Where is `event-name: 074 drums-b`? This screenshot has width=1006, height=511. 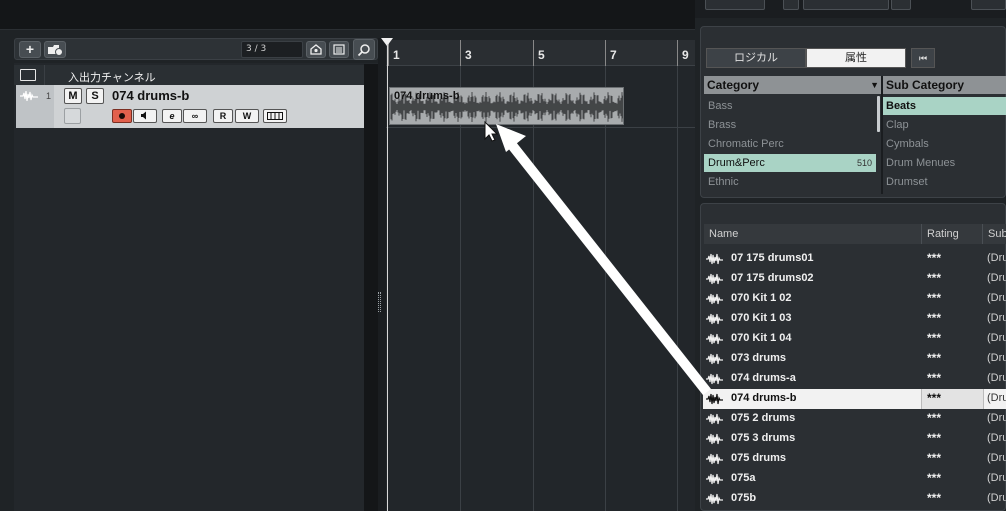 event-name: 074 drums-b is located at coordinates (427, 96).